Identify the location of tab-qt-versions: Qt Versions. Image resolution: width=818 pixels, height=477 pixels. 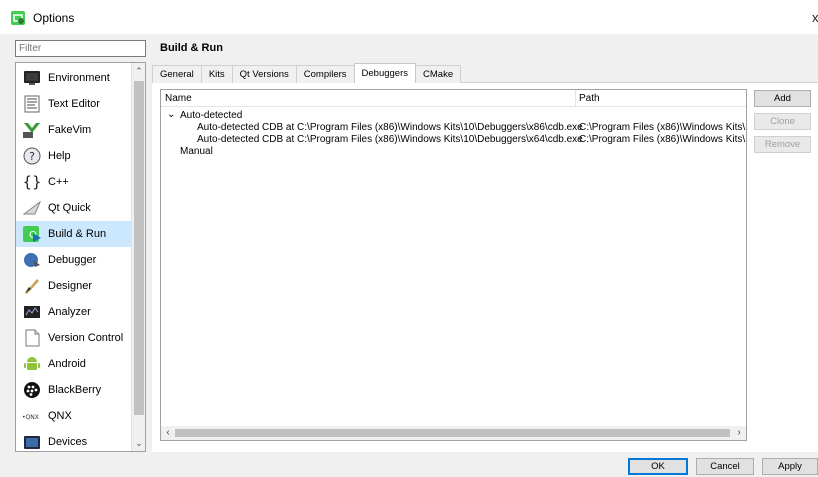
(264, 74).